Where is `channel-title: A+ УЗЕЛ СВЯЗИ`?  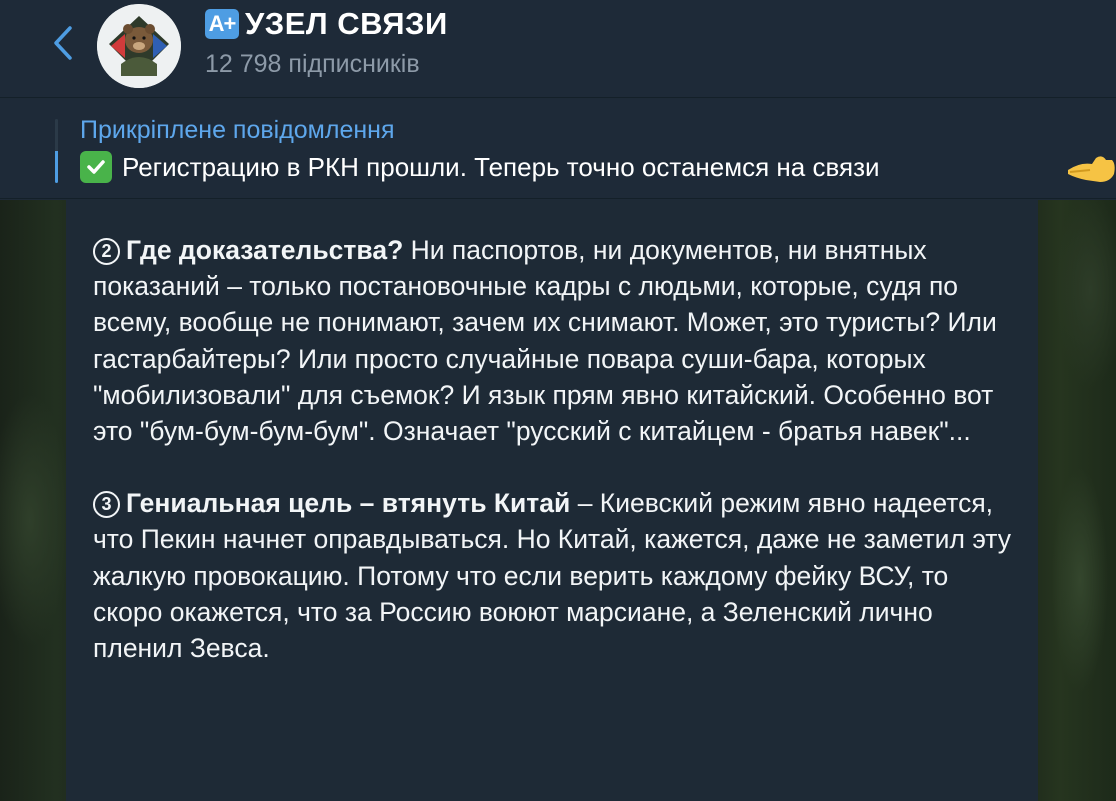
channel-title: A+ УЗЕЛ СВЯЗИ is located at coordinates (326, 24).